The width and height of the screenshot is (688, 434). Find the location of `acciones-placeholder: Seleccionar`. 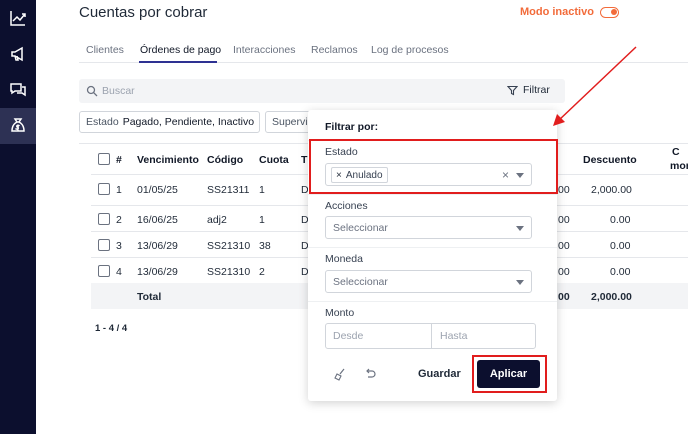

acciones-placeholder: Seleccionar is located at coordinates (360, 228).